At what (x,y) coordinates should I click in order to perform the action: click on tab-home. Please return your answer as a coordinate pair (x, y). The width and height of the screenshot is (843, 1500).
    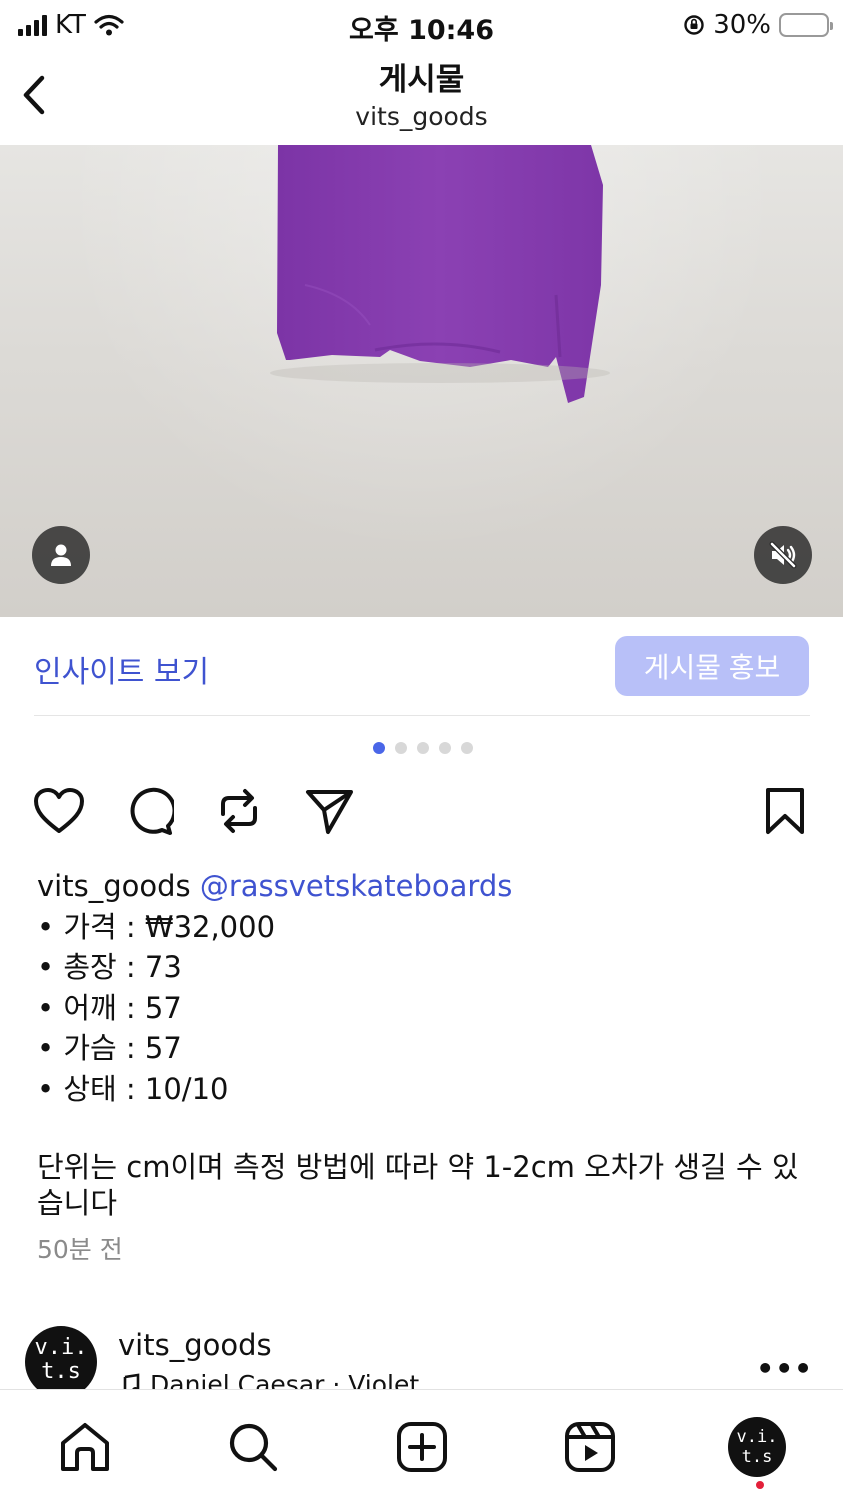
    Looking at the image, I should click on (85, 1447).